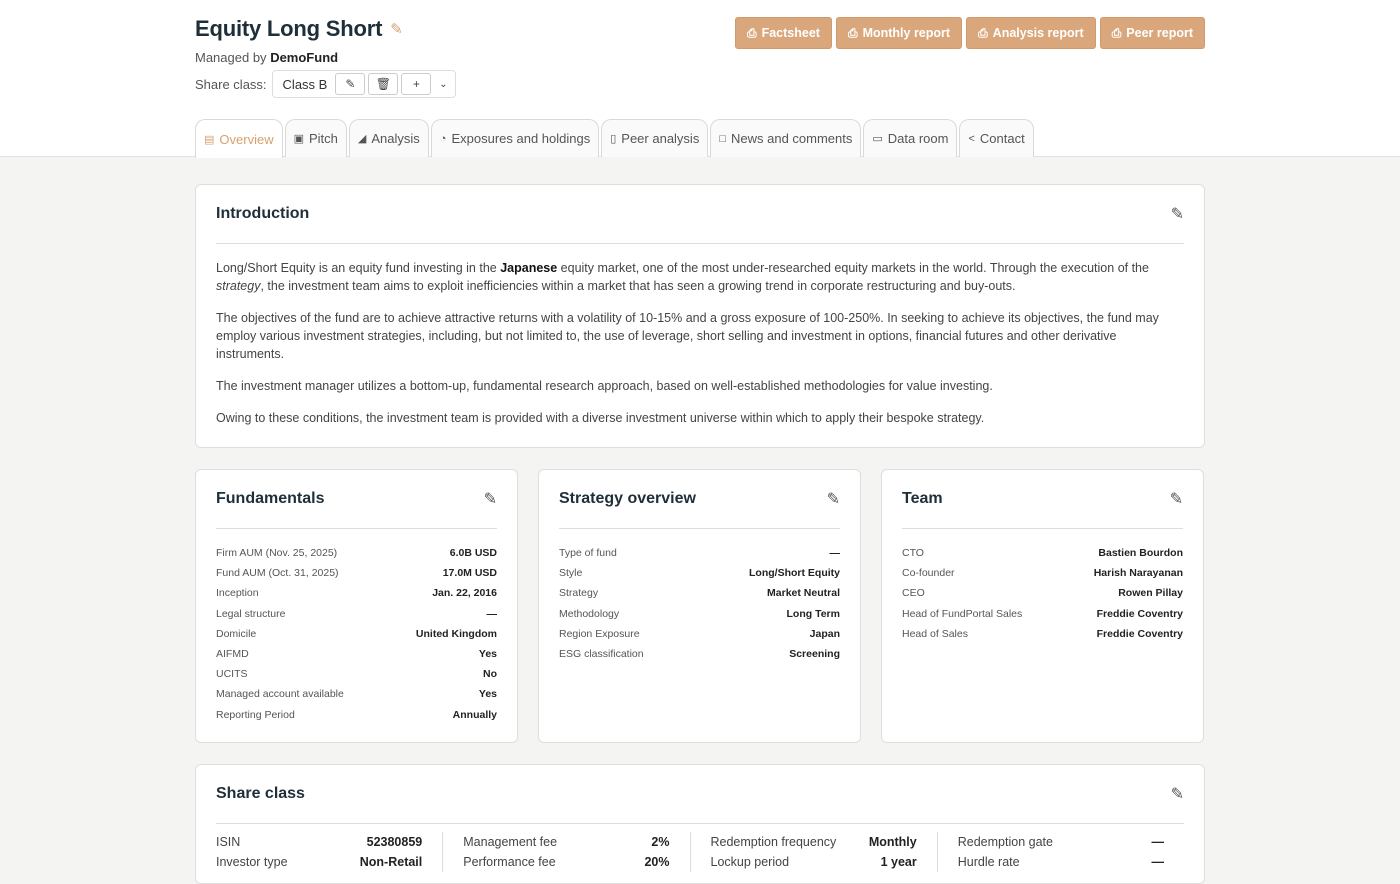 The width and height of the screenshot is (1400, 884). I want to click on tab-analysis: ◢ Analysis, so click(388, 138).